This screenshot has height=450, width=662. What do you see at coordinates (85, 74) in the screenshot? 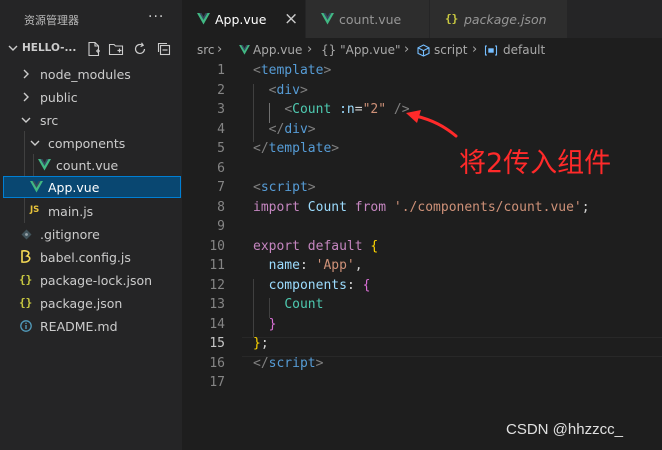
I see `tree-item-label: node_modules` at bounding box center [85, 74].